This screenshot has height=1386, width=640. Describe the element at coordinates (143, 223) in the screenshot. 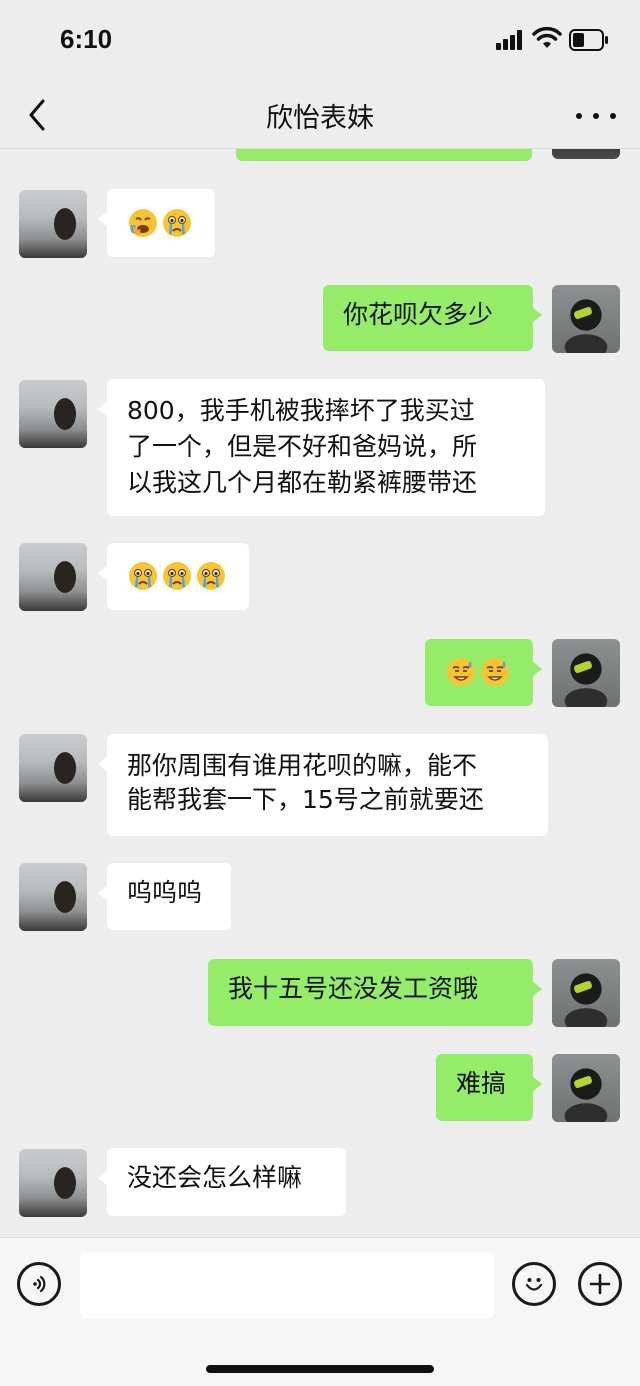

I see `laugh-cry-emoji-icon` at that location.